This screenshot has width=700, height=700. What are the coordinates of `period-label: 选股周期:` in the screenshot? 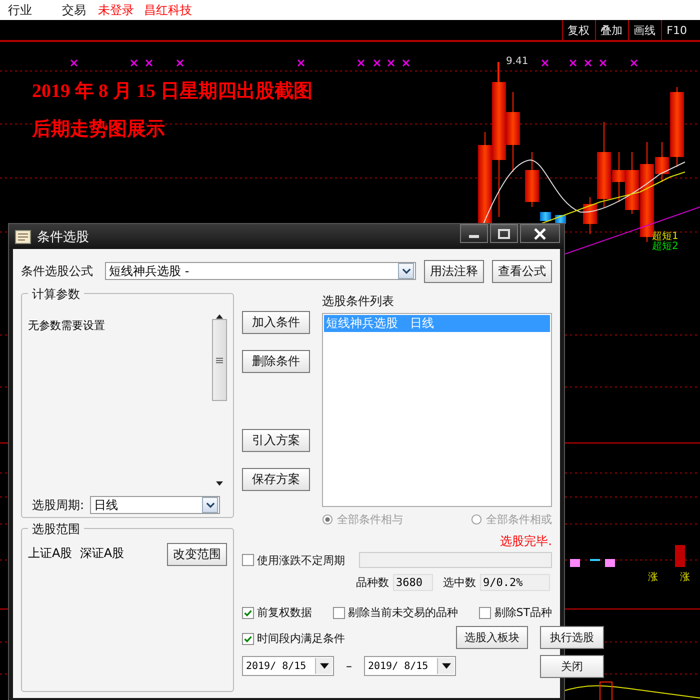 It's located at (58, 505).